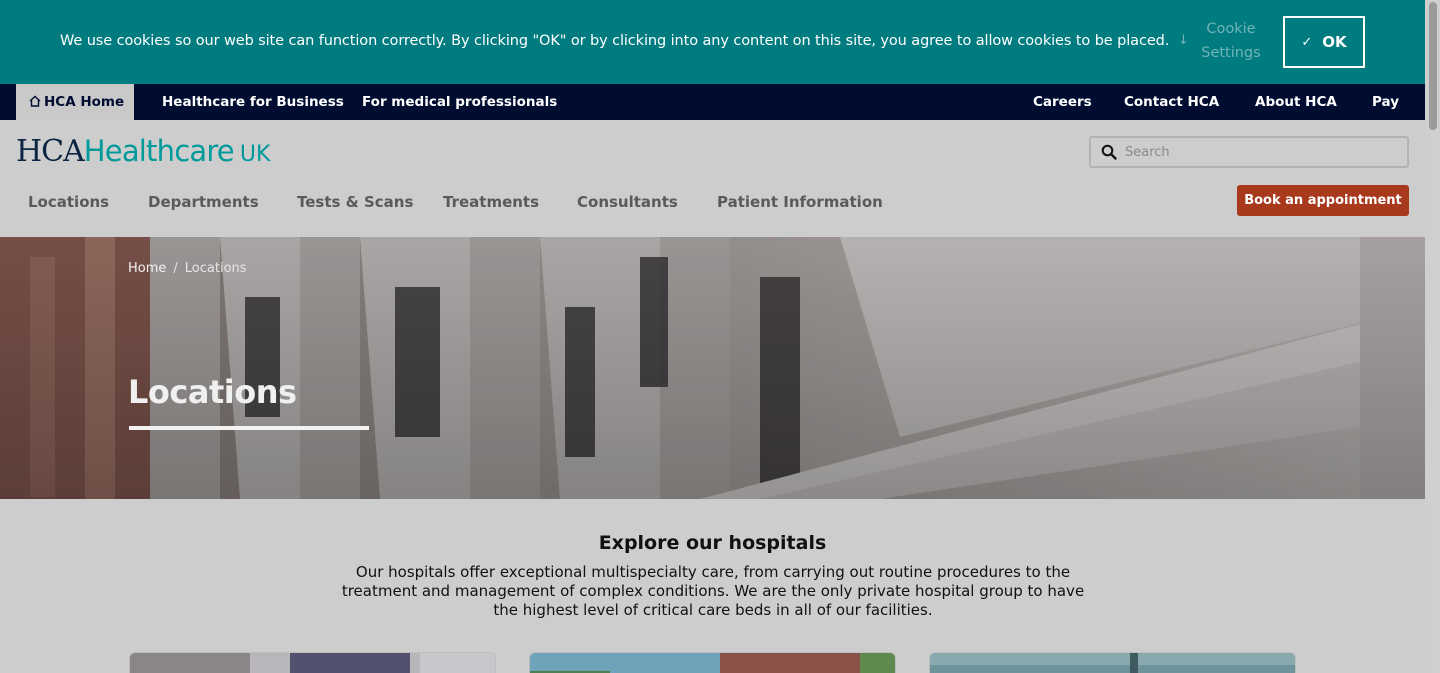 The image size is (1440, 673). What do you see at coordinates (459, 102) in the screenshot?
I see `top-nav-medical: For medical professionals` at bounding box center [459, 102].